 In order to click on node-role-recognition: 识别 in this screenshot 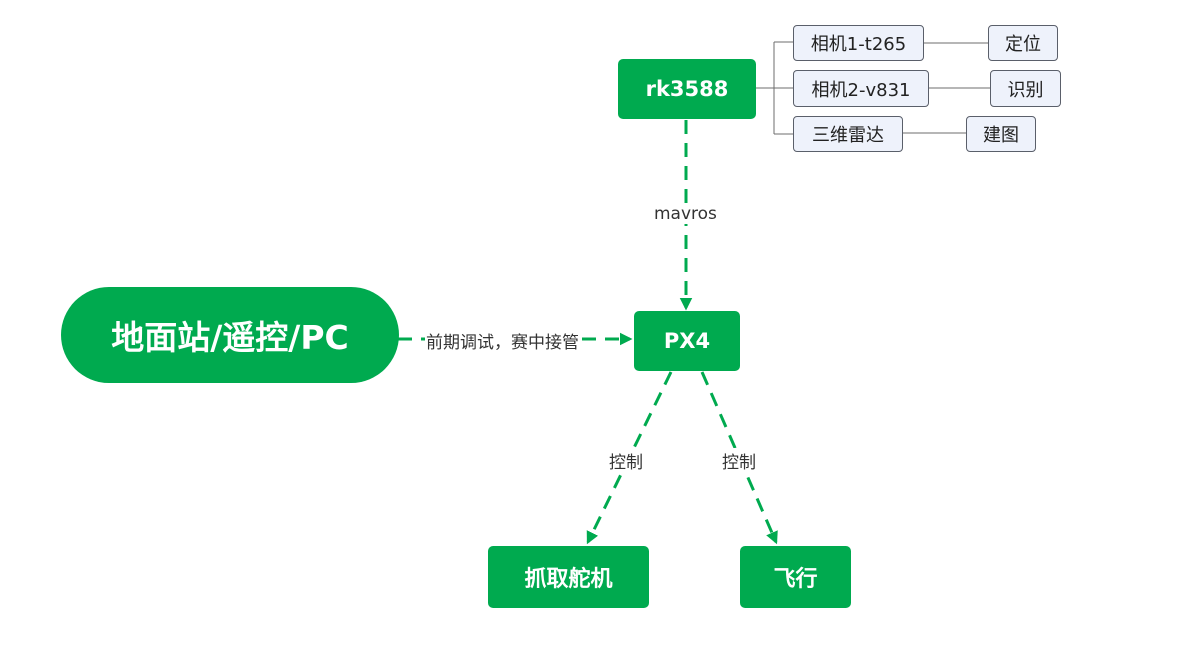, I will do `click(1025, 88)`.